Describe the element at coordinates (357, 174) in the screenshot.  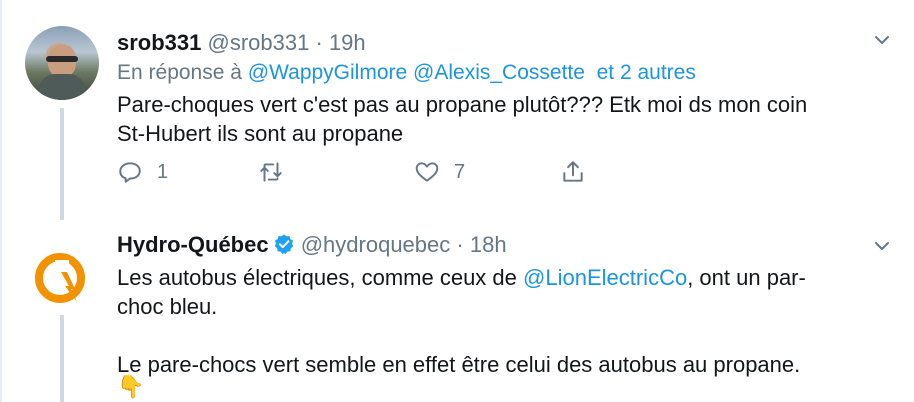
I see `tweet-actions: 1 7` at that location.